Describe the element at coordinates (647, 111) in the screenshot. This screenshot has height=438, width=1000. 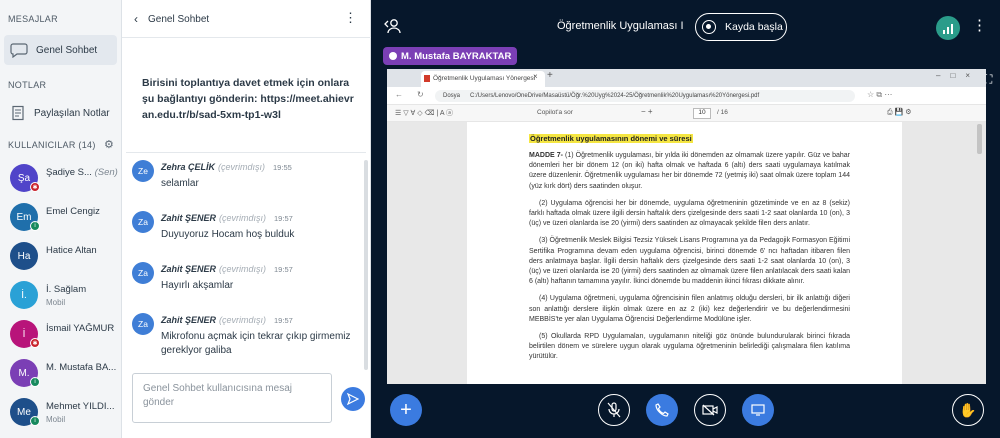
I see `zoom-controls: − +` at that location.